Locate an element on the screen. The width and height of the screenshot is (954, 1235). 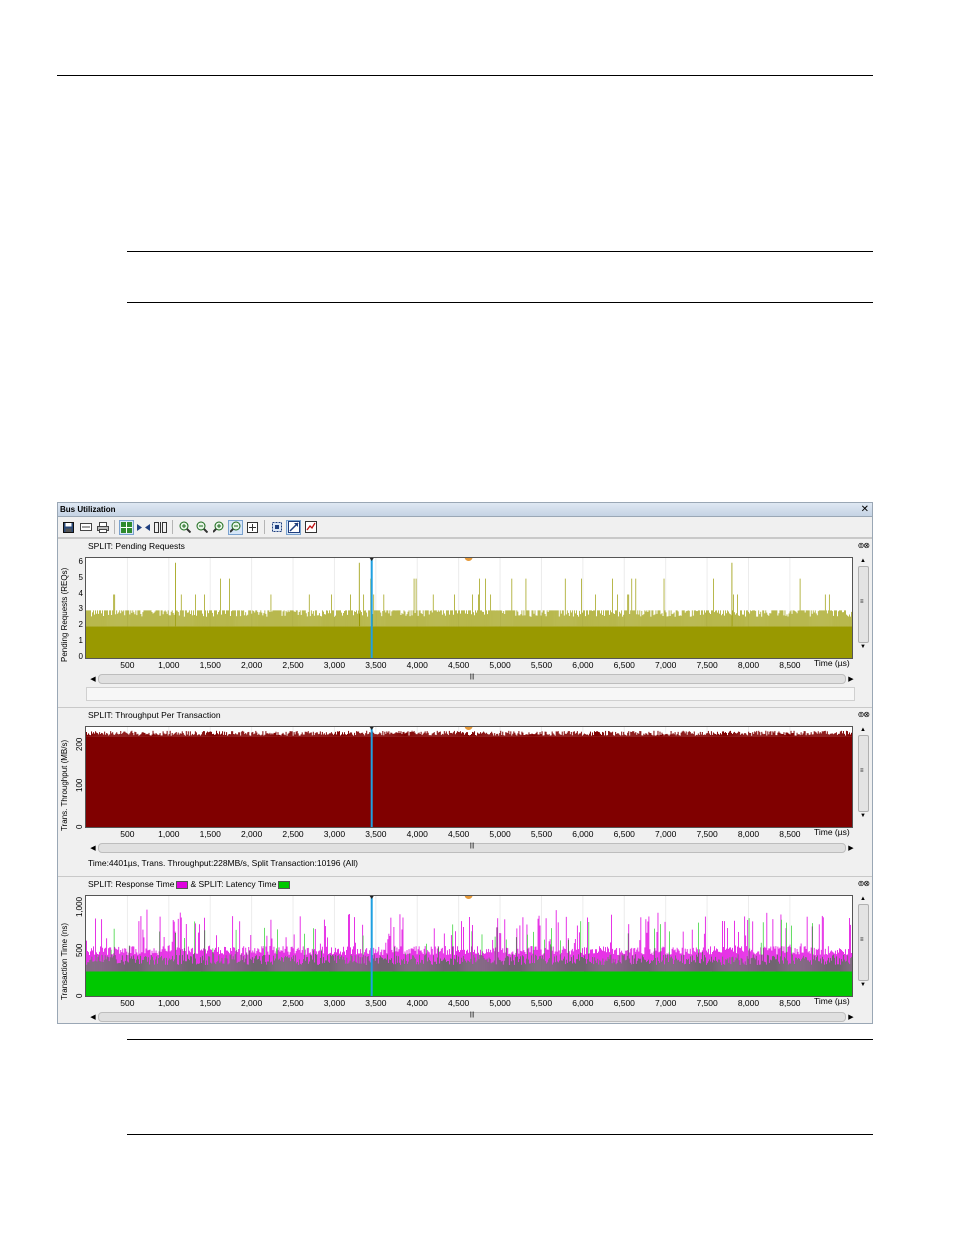
x-tick-label: 7,500 is located at coordinates (707, 665).